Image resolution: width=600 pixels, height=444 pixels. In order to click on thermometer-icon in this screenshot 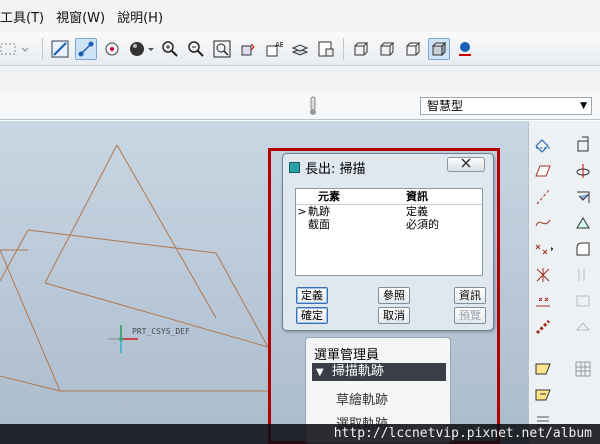, I will do `click(313, 106)`.